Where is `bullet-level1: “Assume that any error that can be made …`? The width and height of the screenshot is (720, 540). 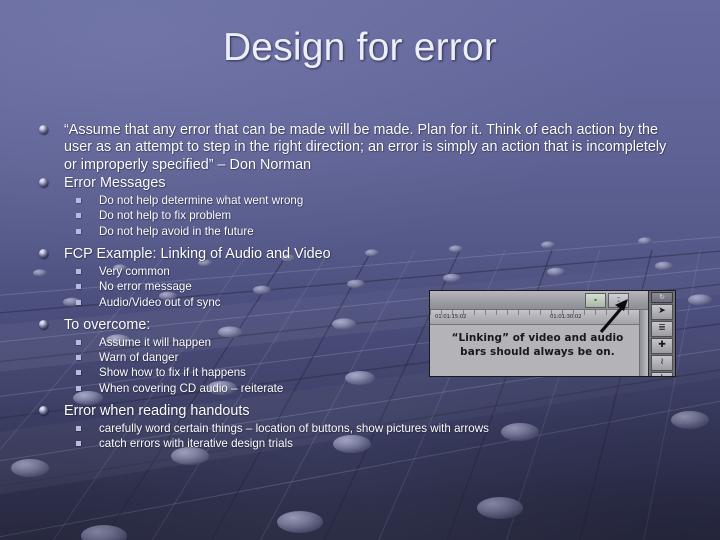 bullet-level1: “Assume that any error that can be made … is located at coordinates (354, 148).